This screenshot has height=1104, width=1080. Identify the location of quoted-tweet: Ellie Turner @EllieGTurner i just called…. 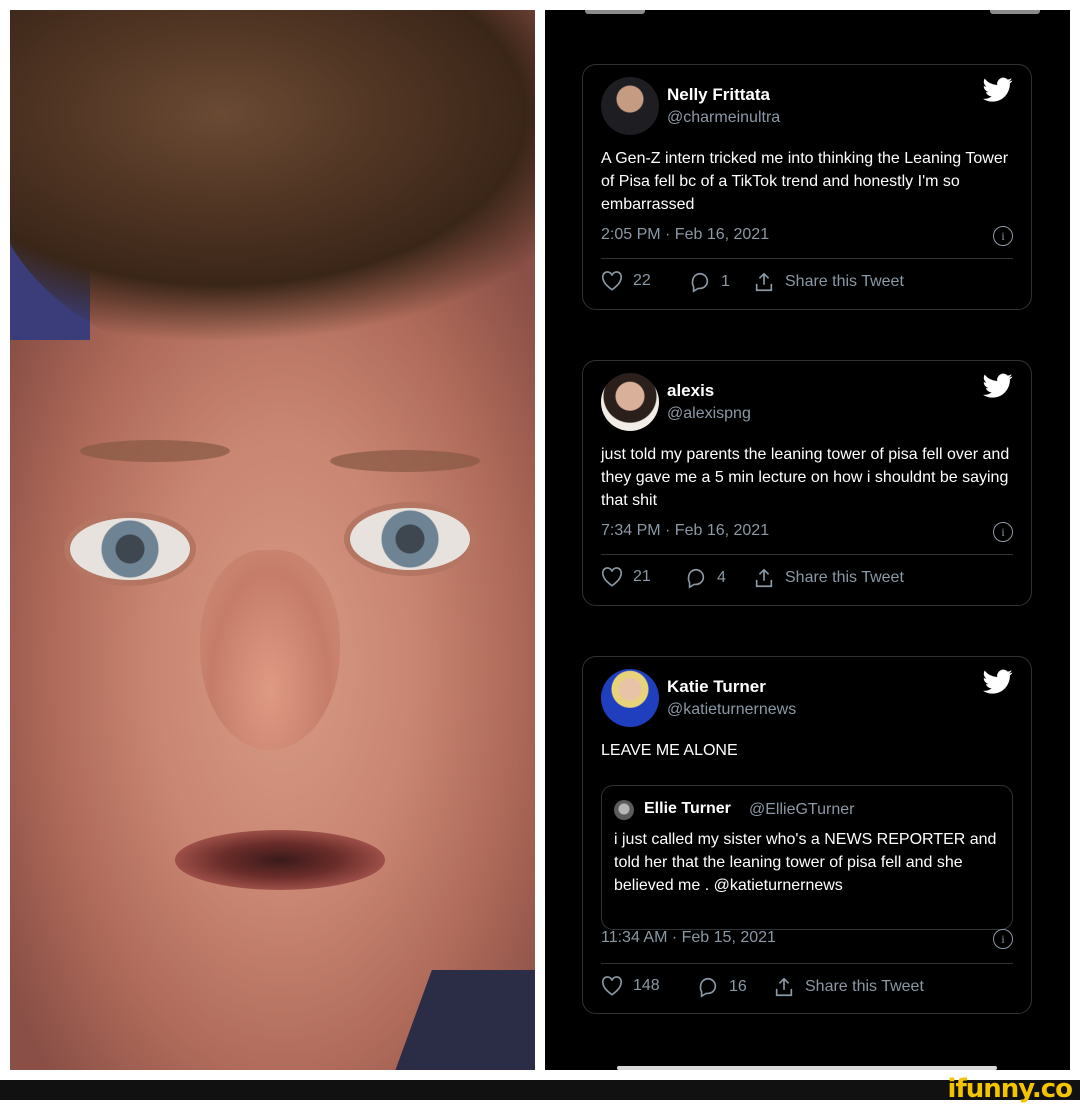
(807, 857).